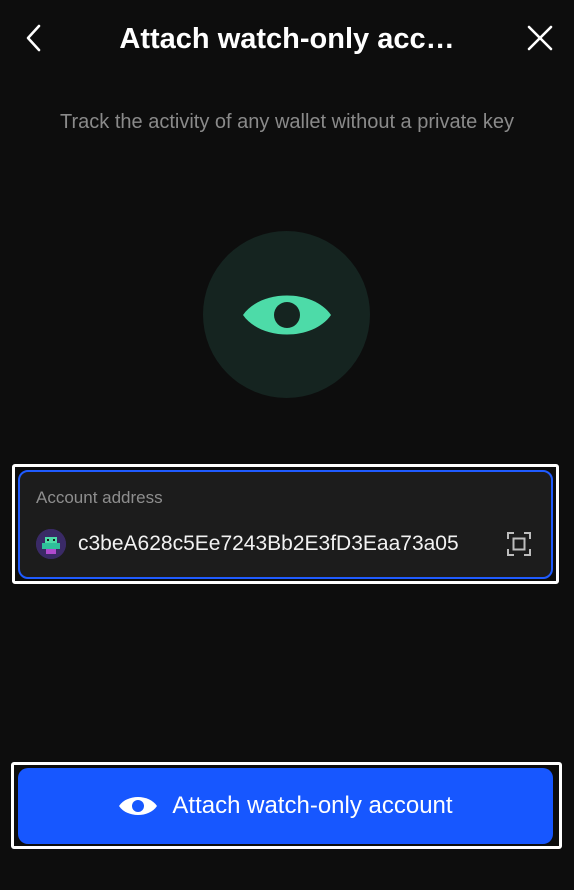  I want to click on hero-eye-badge, so click(286, 314).